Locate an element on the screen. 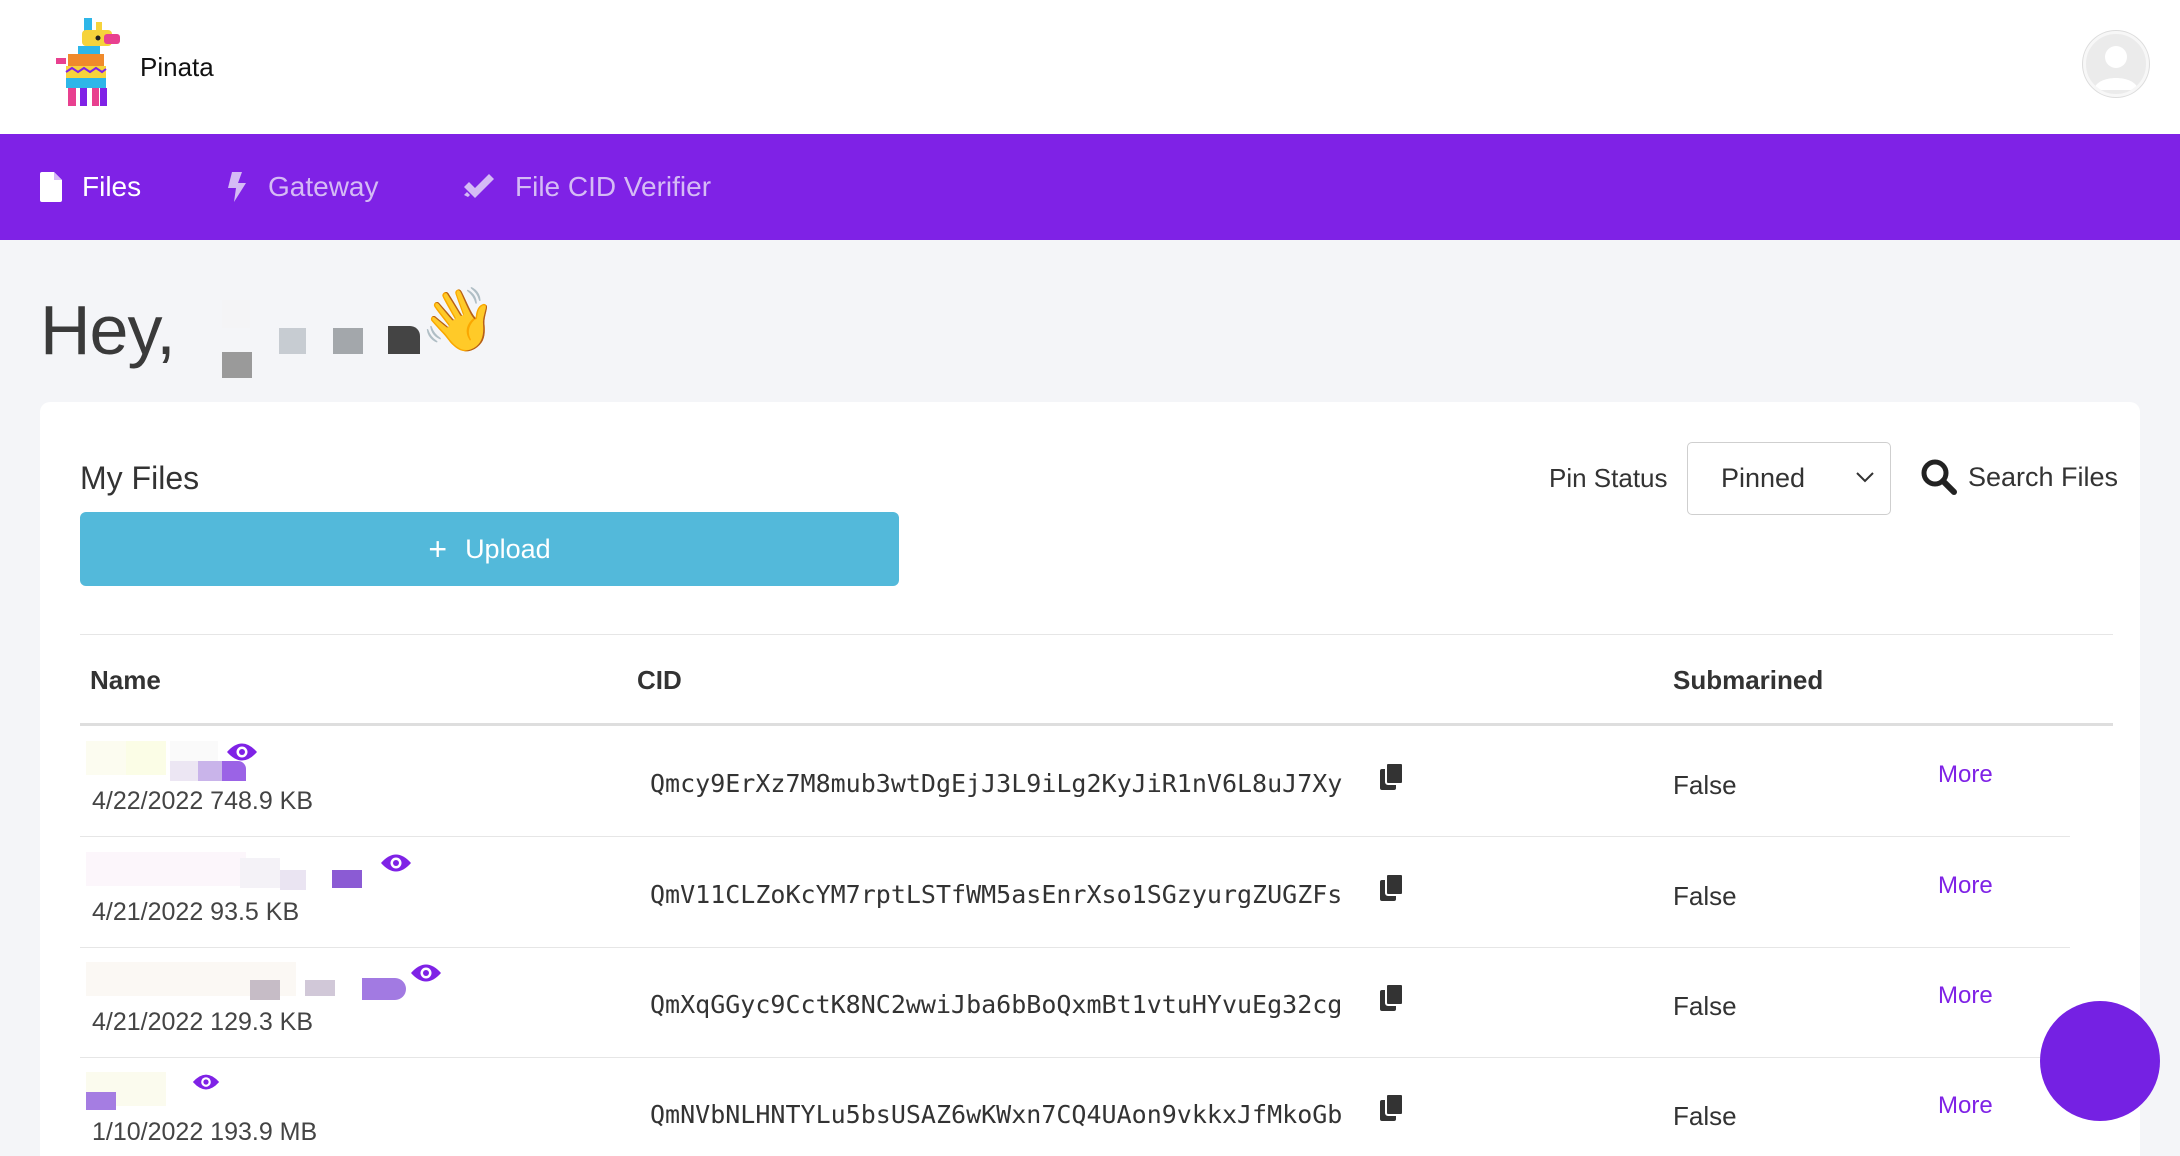 This screenshot has height=1156, width=2180. chat-support-button is located at coordinates (2100, 1061).